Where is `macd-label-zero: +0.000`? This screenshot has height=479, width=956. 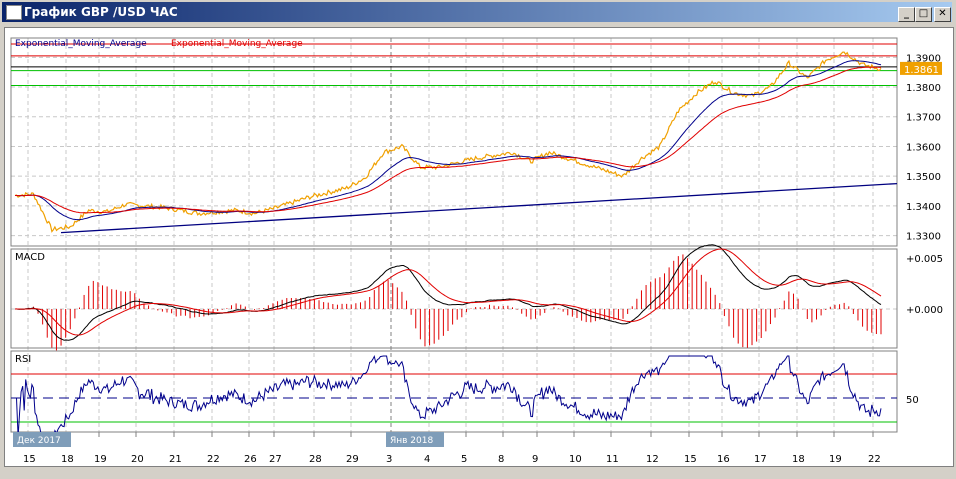
macd-label-zero: +0.000 is located at coordinates (924, 310).